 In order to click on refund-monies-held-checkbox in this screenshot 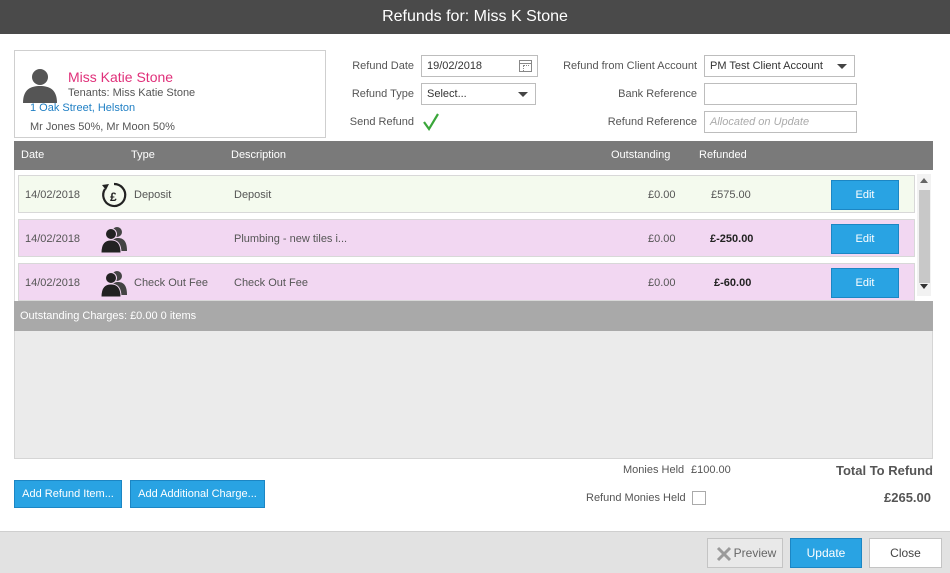, I will do `click(699, 498)`.